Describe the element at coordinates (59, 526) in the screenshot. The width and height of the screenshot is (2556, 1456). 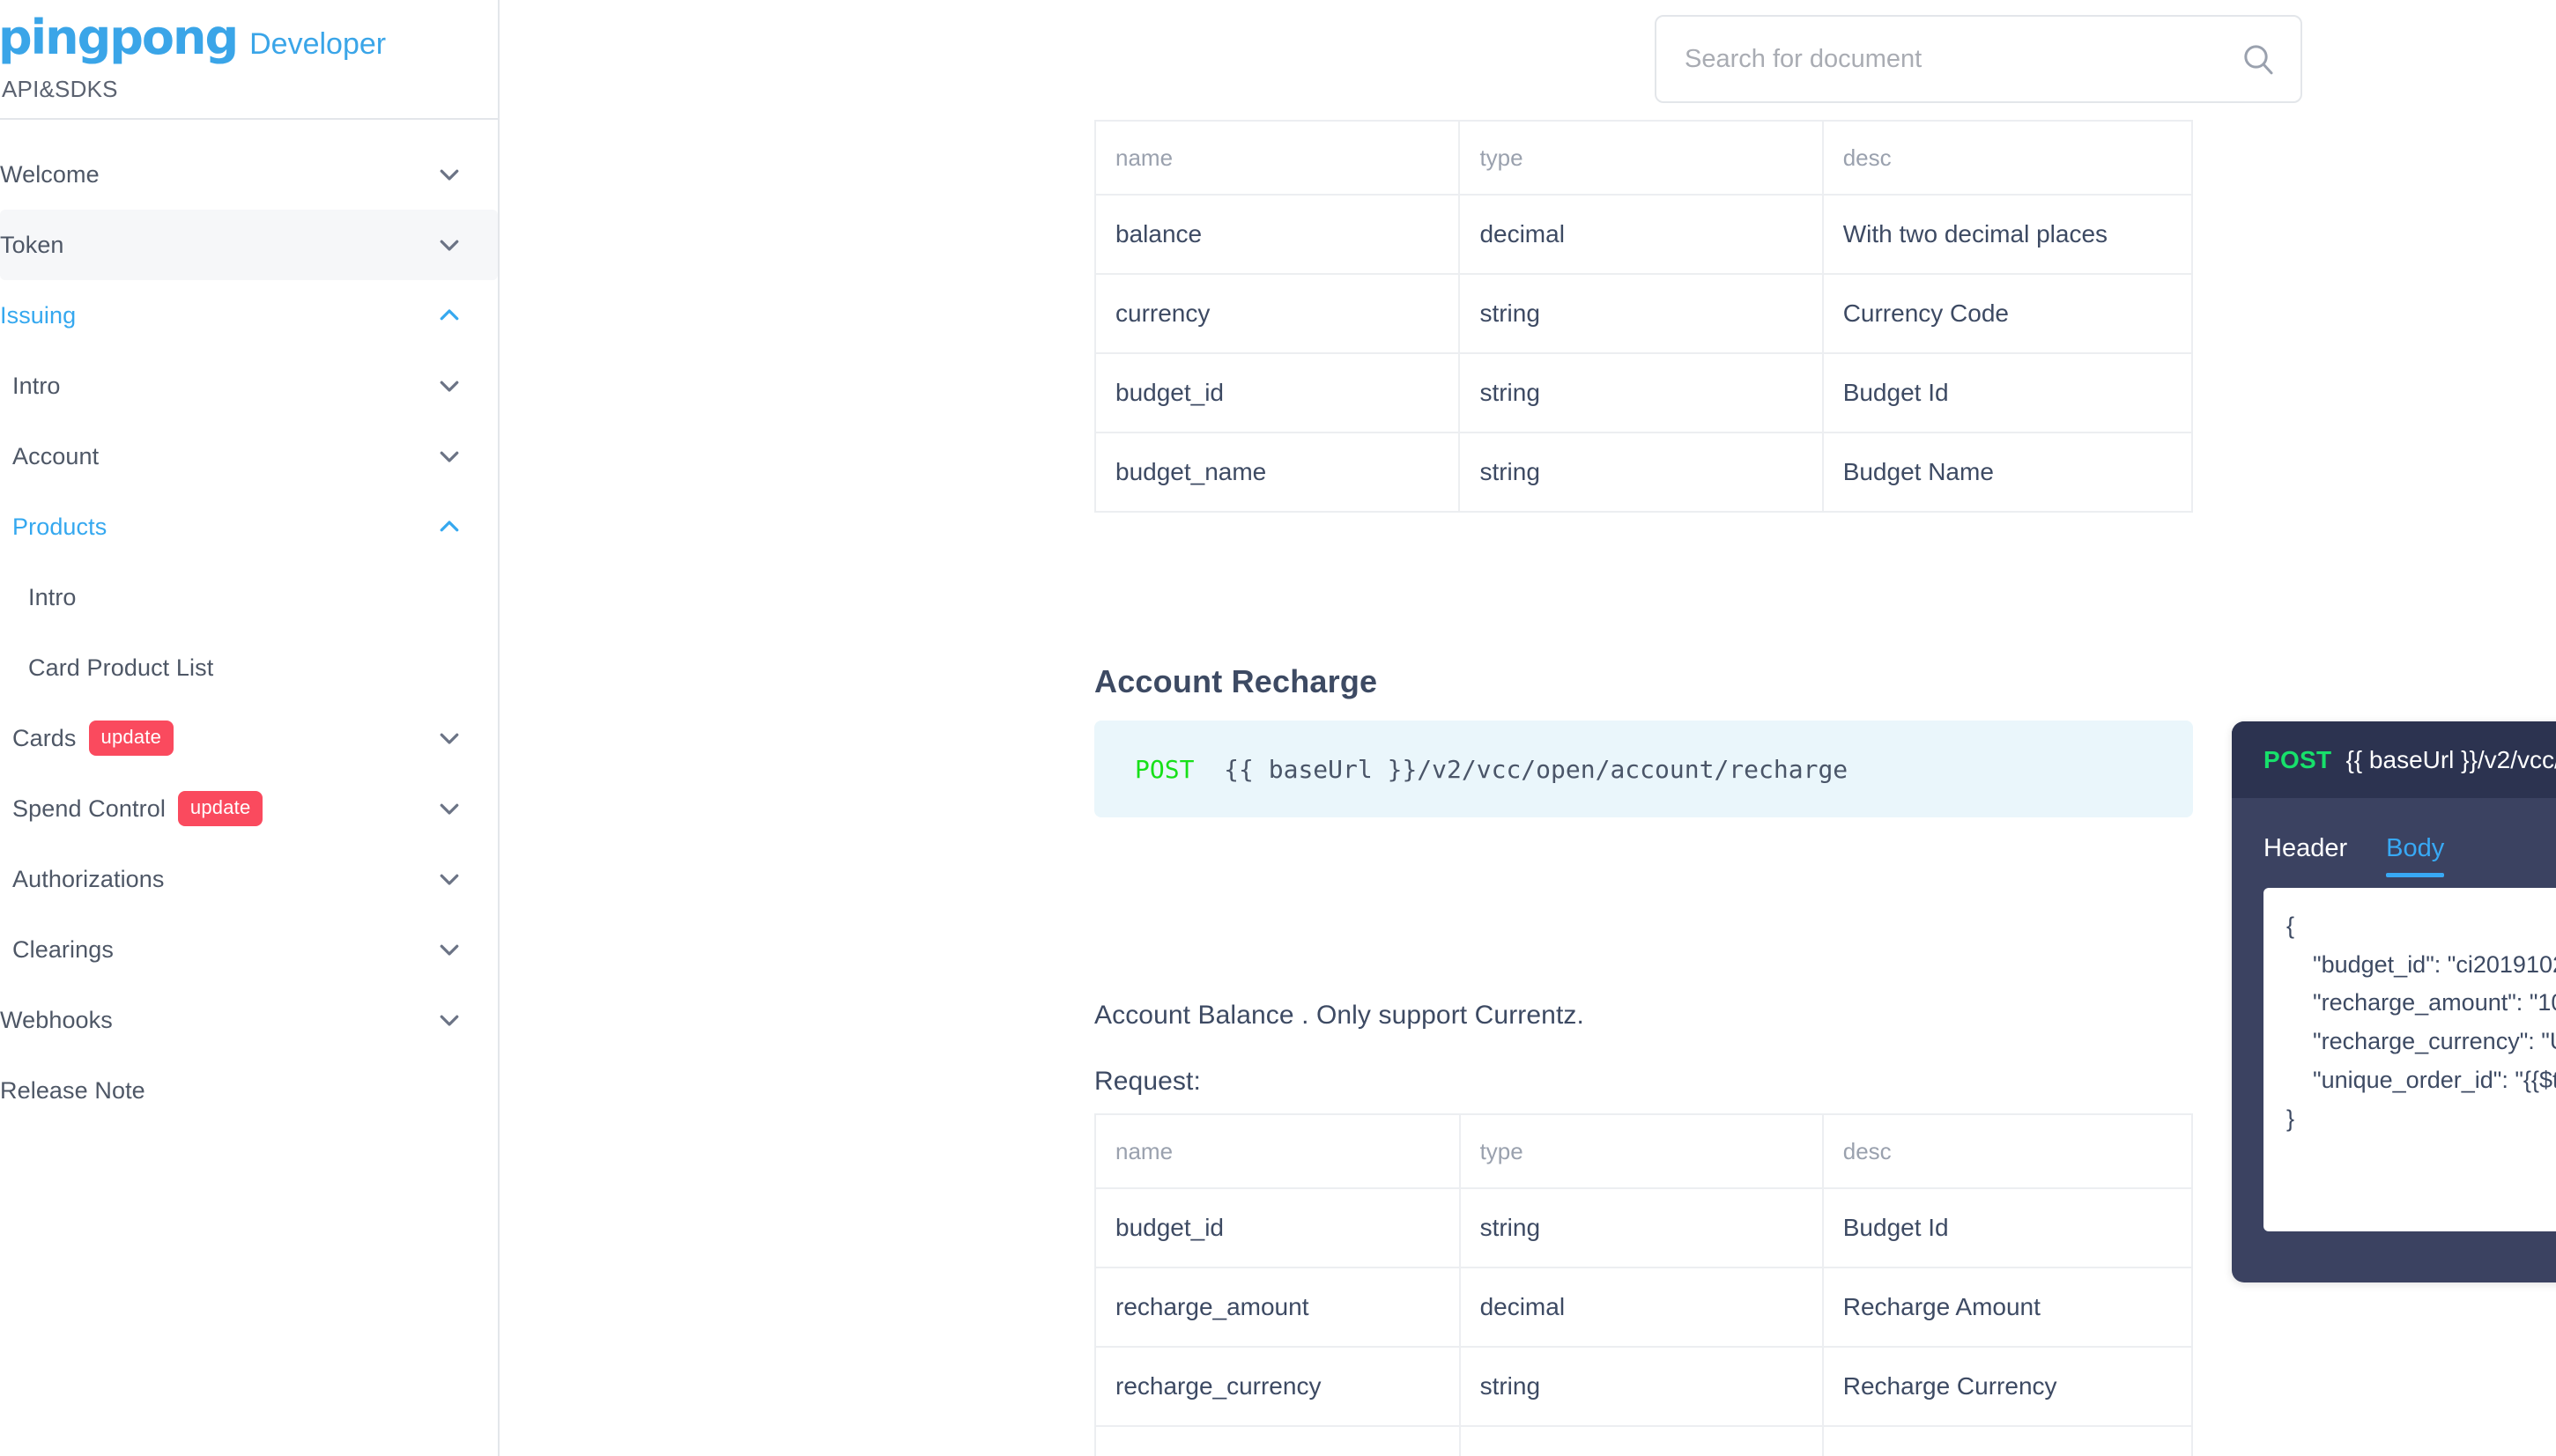
I see `sidebar-item-label: Products` at that location.